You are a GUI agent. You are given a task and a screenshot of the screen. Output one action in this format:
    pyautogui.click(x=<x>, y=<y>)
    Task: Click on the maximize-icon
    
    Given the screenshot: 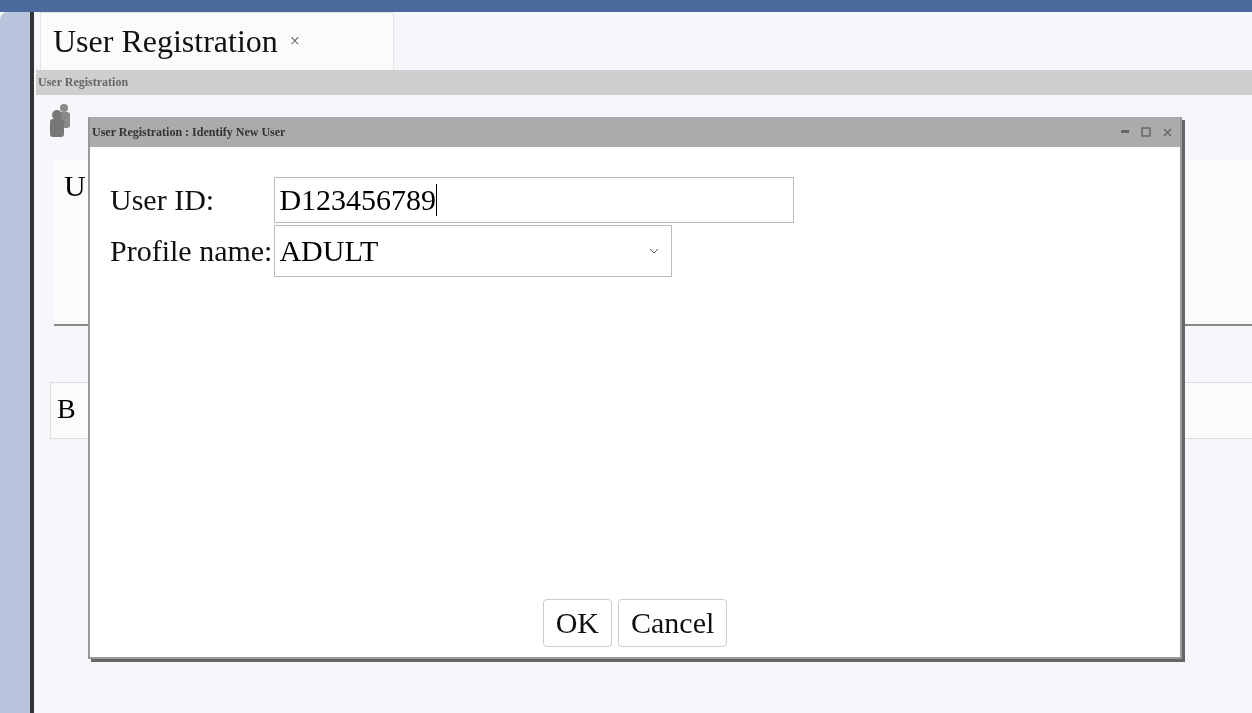 What is the action you would take?
    pyautogui.click(x=1146, y=132)
    